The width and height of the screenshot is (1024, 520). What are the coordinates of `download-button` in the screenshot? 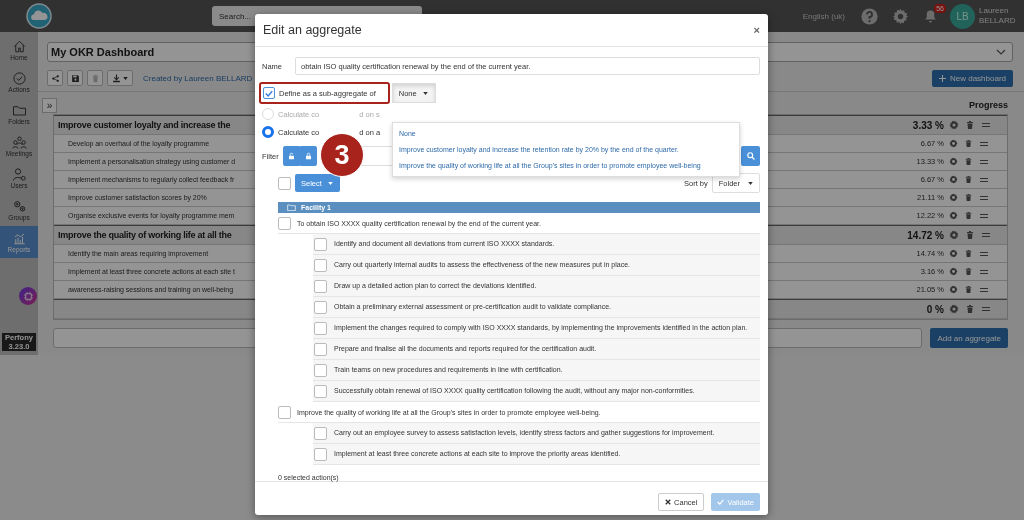 It's located at (120, 78).